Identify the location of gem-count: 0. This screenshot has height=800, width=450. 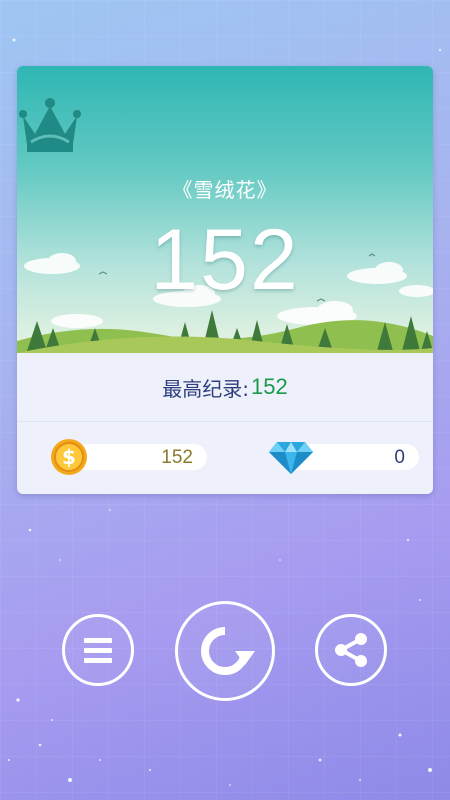
(399, 457).